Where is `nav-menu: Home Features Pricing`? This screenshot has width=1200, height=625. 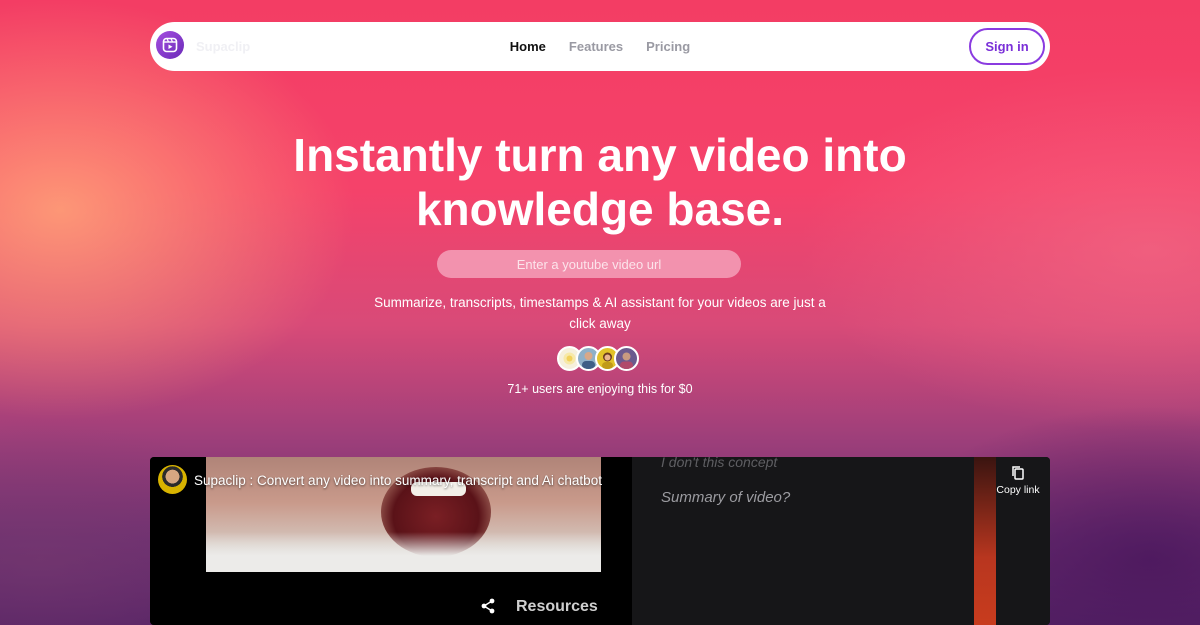
nav-menu: Home Features Pricing is located at coordinates (600, 46).